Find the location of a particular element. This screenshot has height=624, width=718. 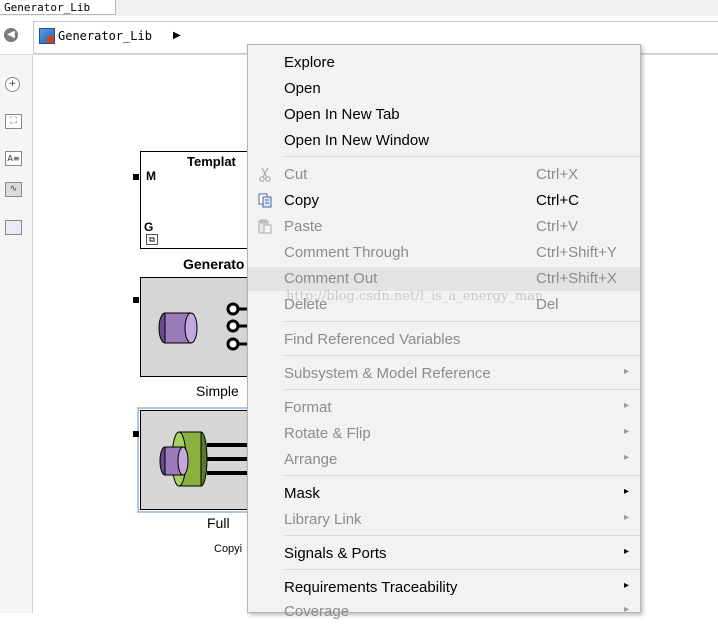

menu-item-open: Open is located at coordinates (444, 89).